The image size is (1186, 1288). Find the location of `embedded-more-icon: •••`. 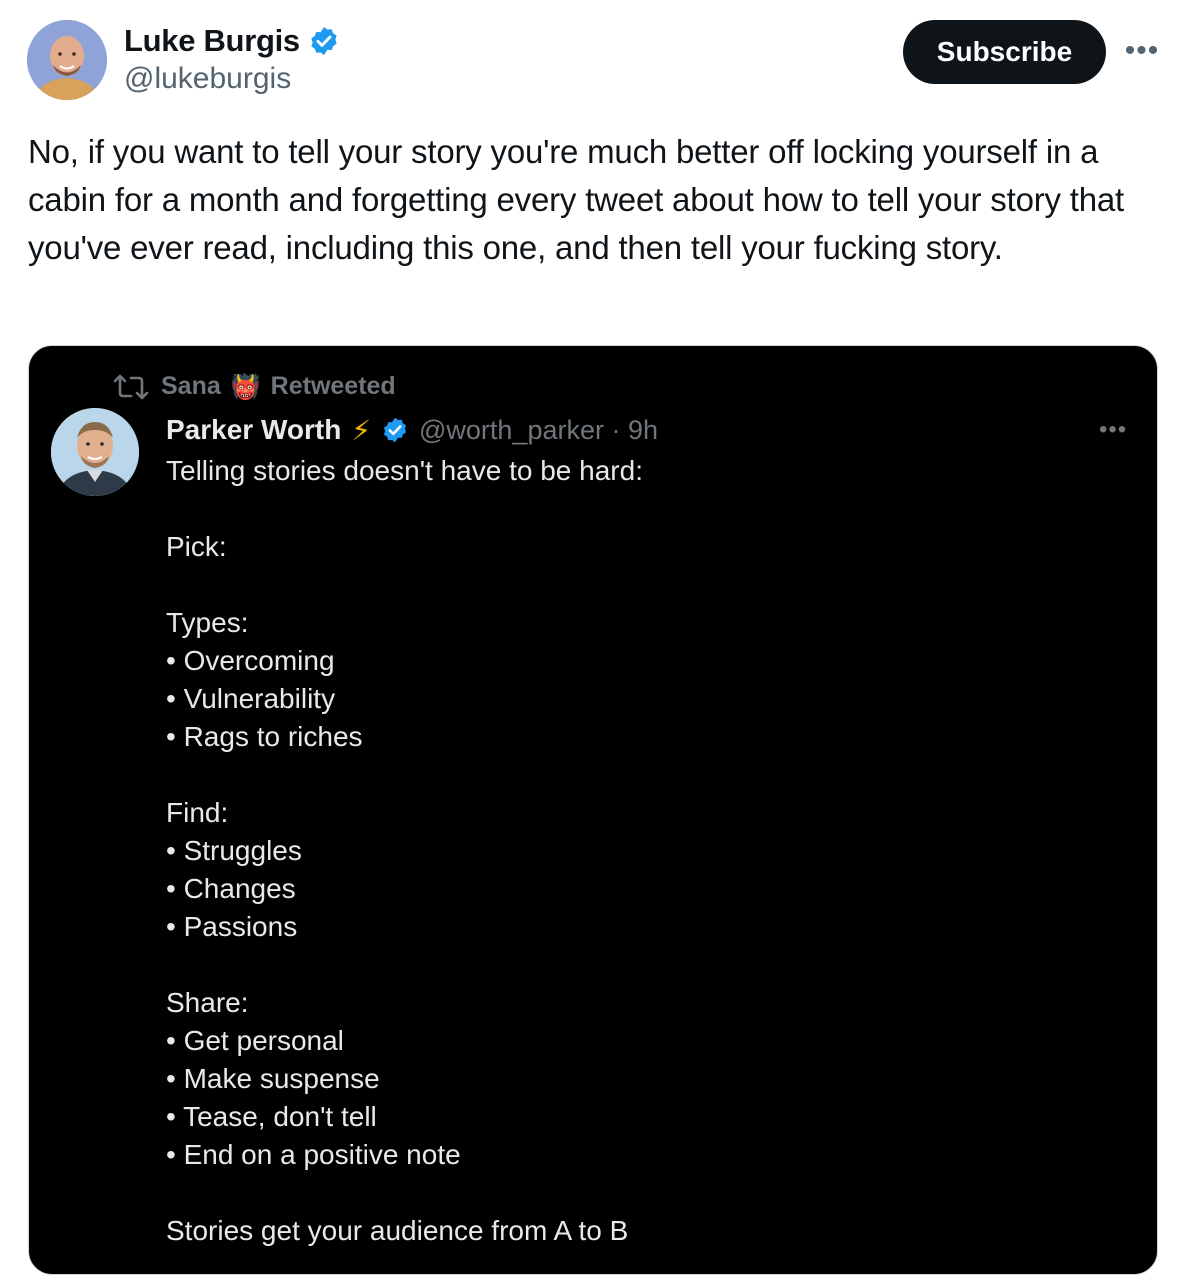

embedded-more-icon: ••• is located at coordinates (1113, 429).